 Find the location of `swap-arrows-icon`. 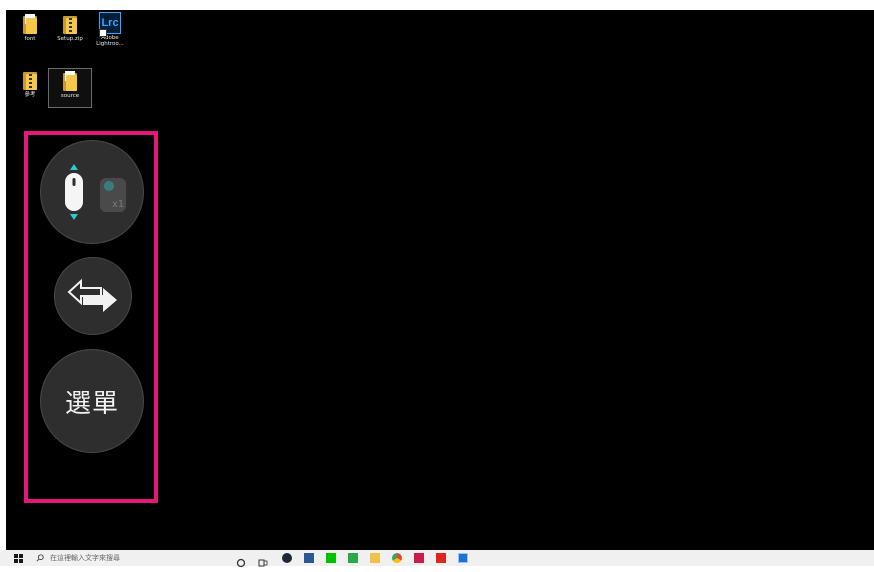

swap-arrows-icon is located at coordinates (92, 295).